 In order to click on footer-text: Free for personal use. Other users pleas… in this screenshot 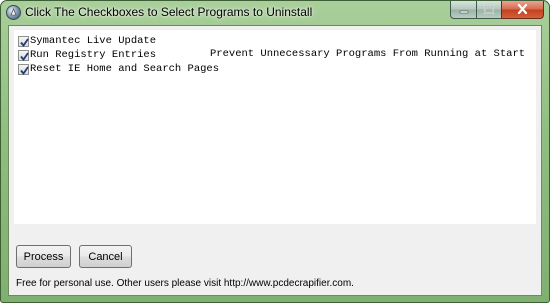, I will do `click(185, 283)`.